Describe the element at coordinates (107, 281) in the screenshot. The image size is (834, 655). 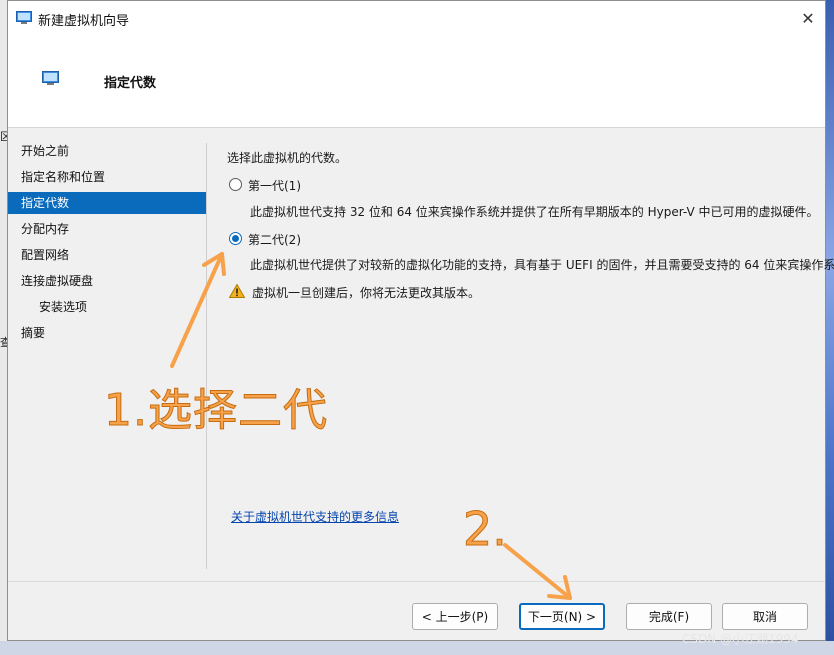
I see `nav-item-virtual-disk: 连接虚拟硬盘` at that location.